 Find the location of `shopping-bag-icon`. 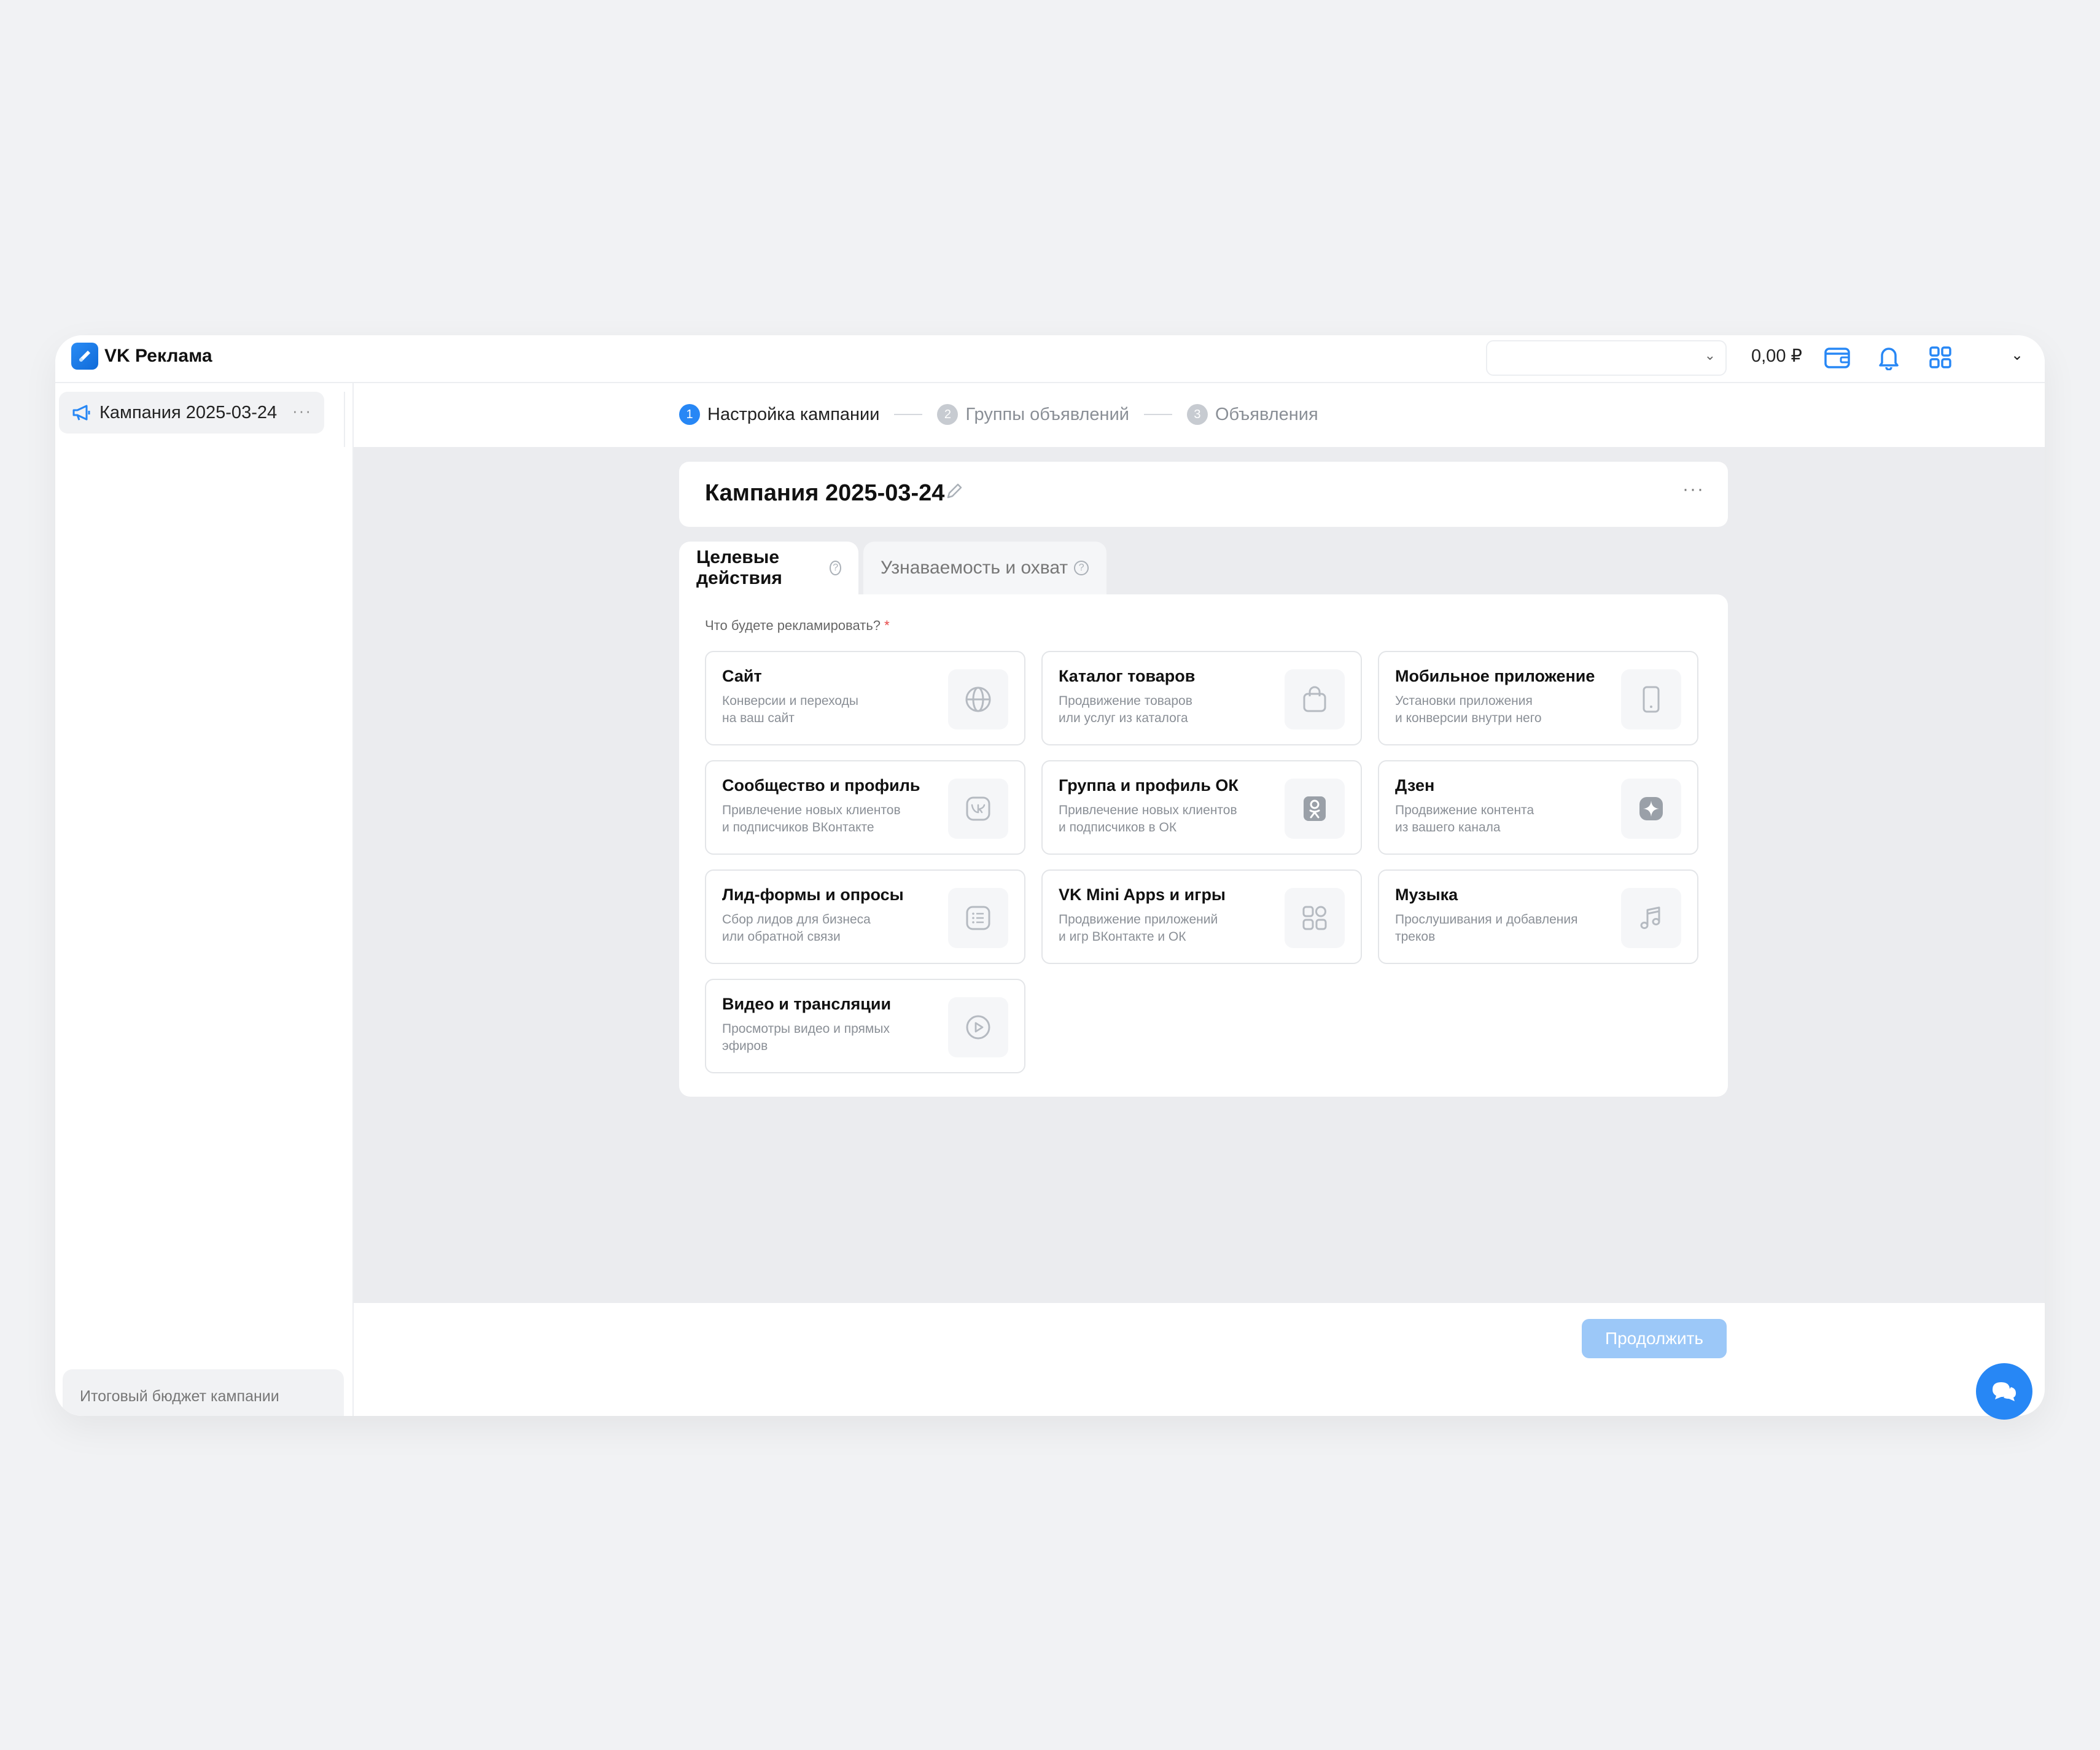

shopping-bag-icon is located at coordinates (1315, 699).